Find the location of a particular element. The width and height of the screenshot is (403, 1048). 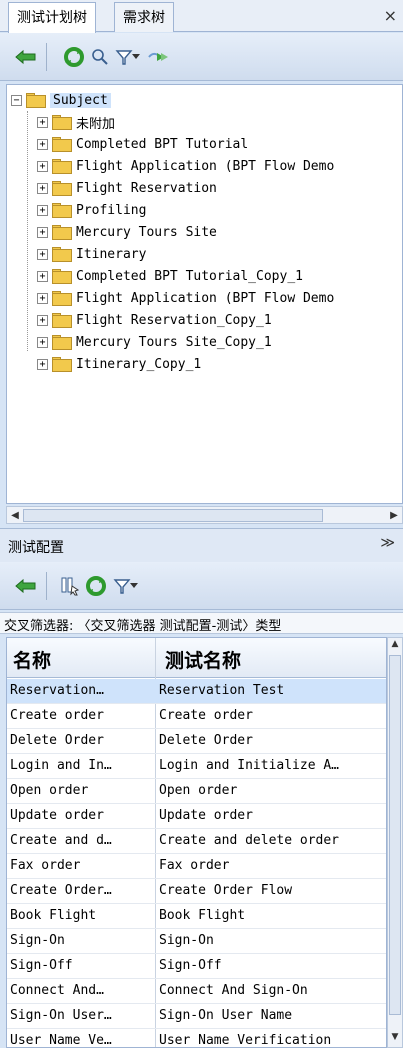

tree-node-label: Subject is located at coordinates (80, 100).